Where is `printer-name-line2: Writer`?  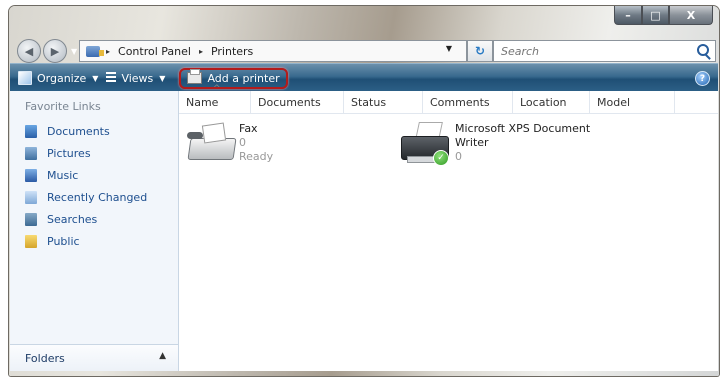
printer-name-line2: Writer is located at coordinates (472, 142).